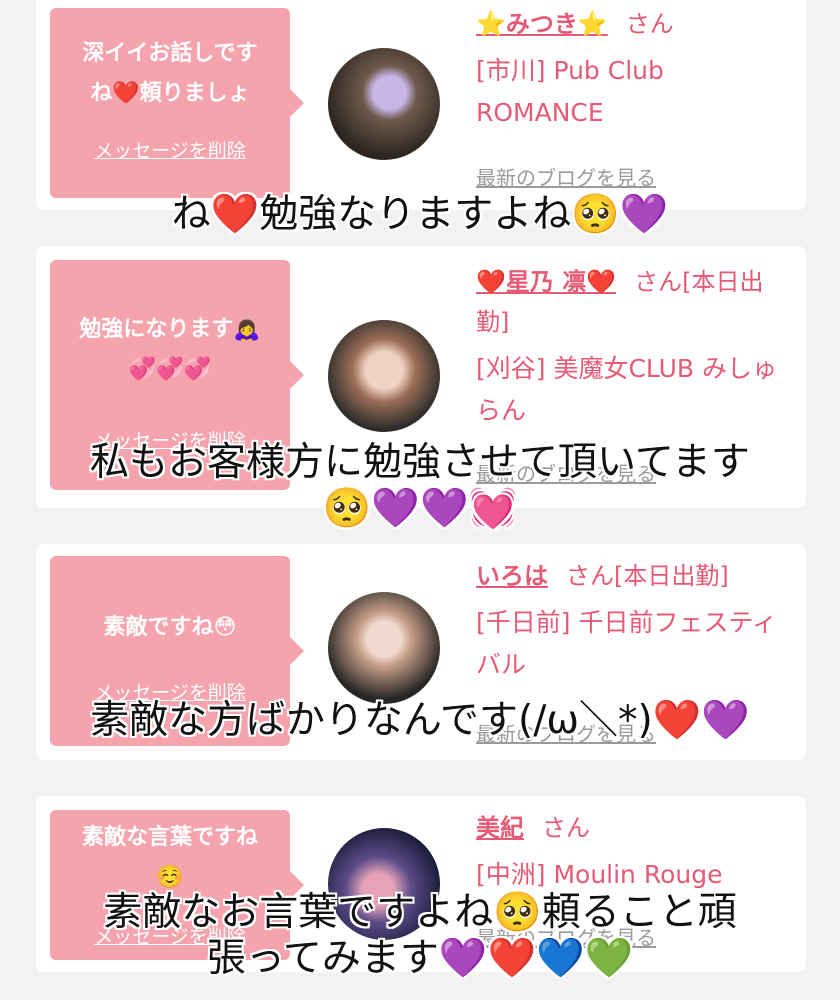 The width and height of the screenshot is (840, 1000). I want to click on shop-name: [刈谷] 美魔女CLUB みしゅらん, so click(626, 389).